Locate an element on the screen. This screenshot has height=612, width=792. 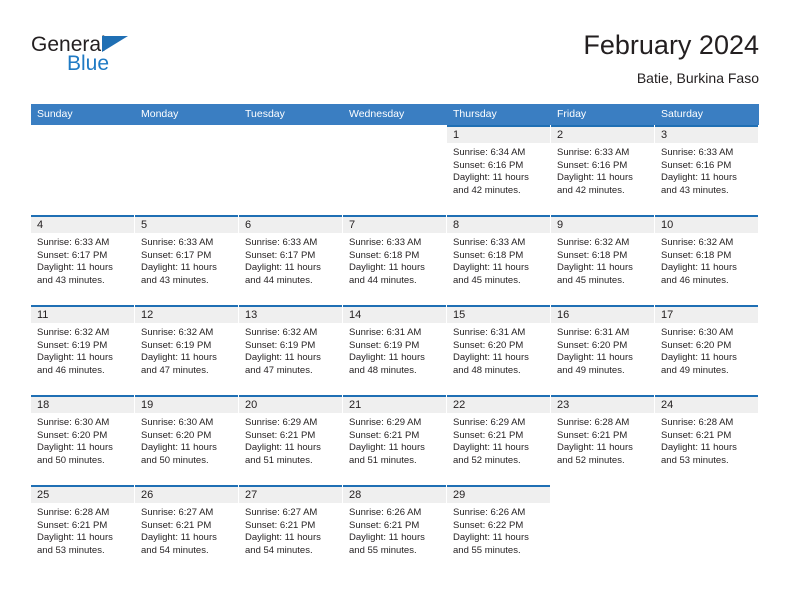
weekday-header-saturday: Saturday is located at coordinates (682, 114).